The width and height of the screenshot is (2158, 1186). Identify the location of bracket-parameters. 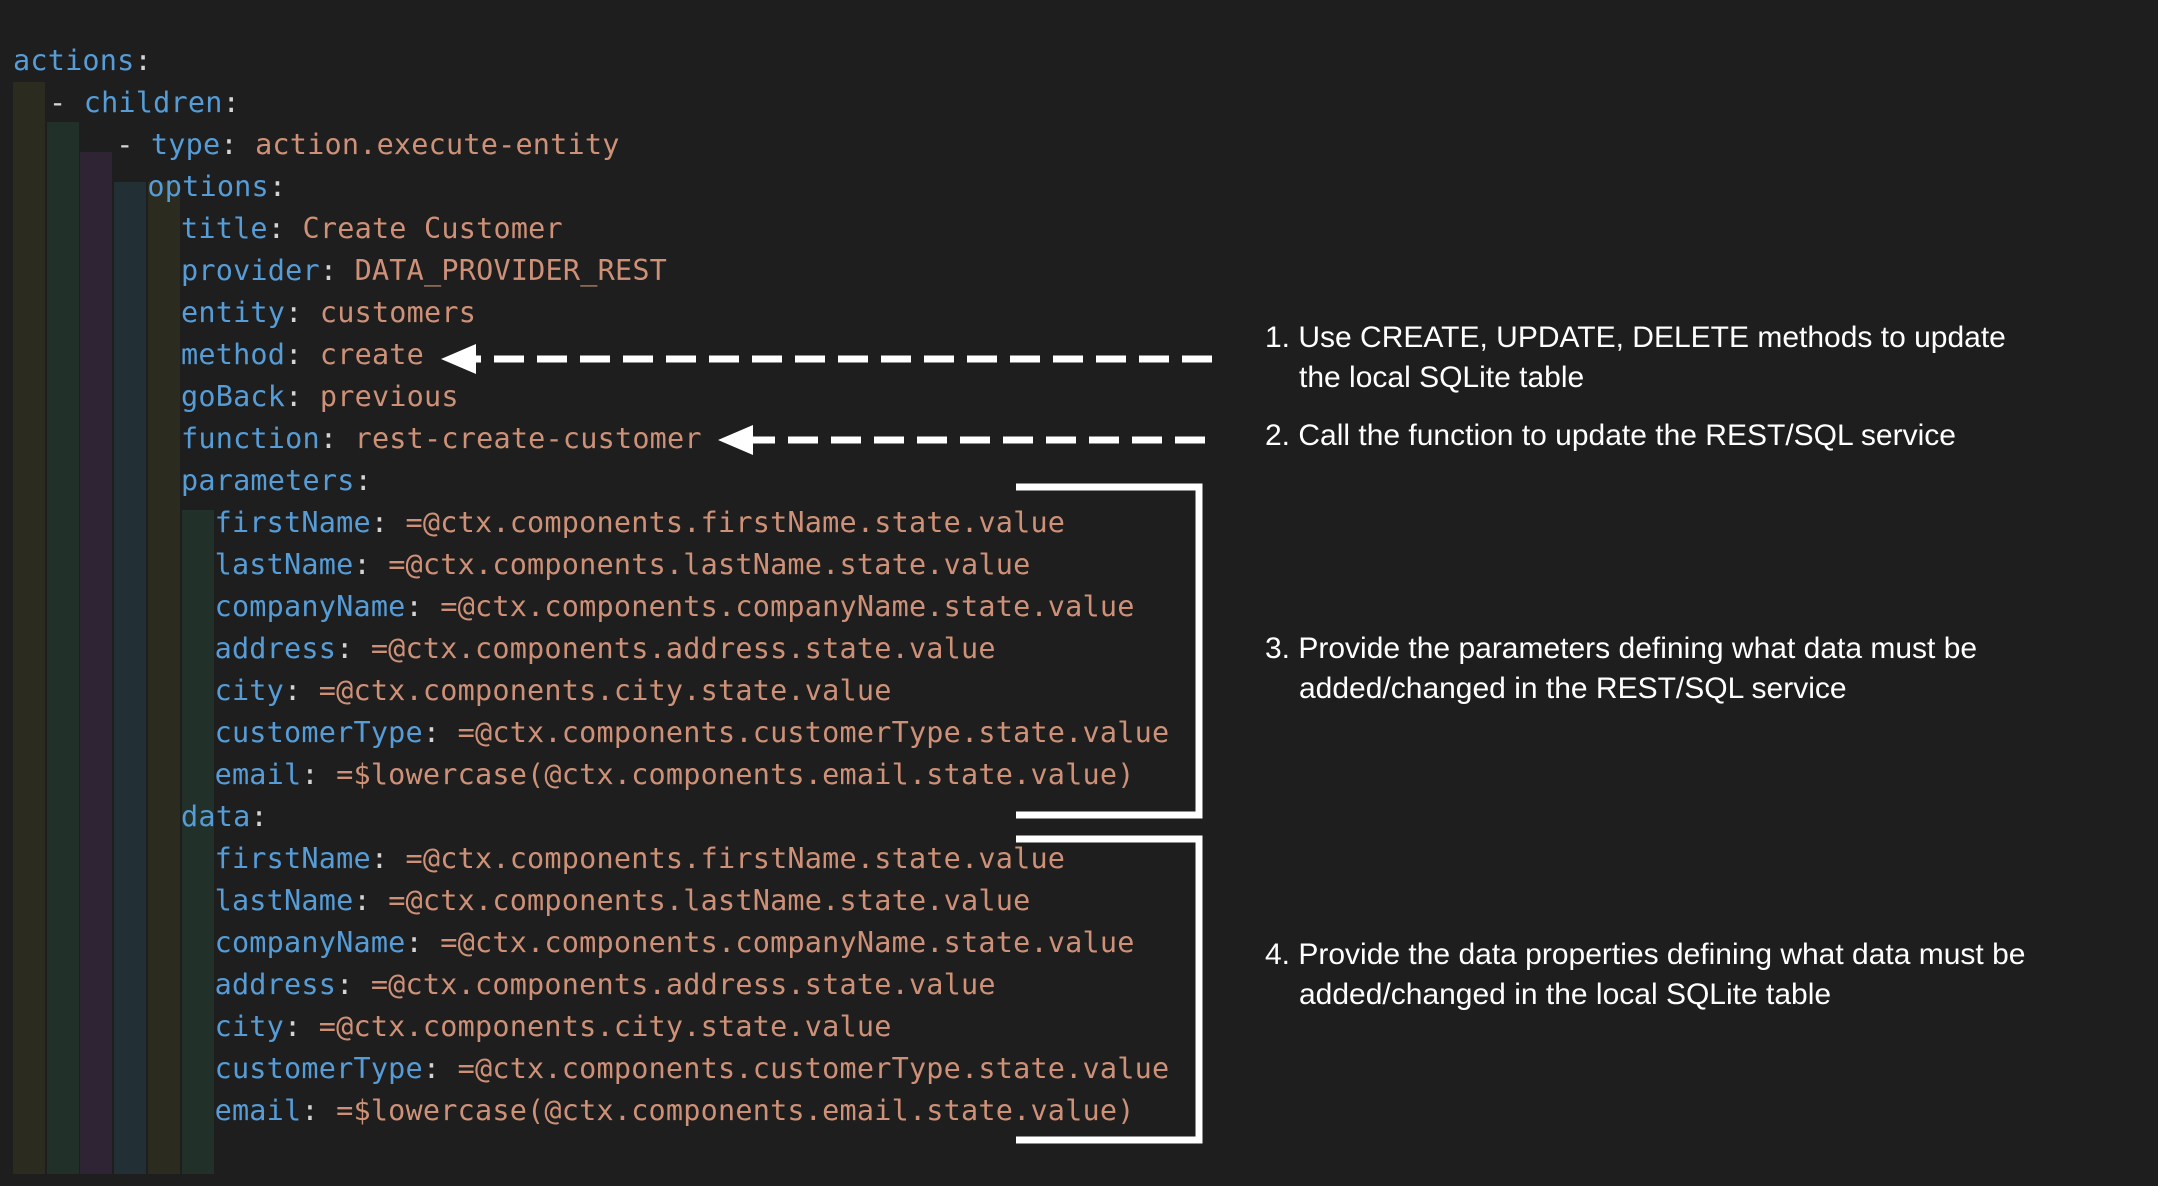
(1109, 651).